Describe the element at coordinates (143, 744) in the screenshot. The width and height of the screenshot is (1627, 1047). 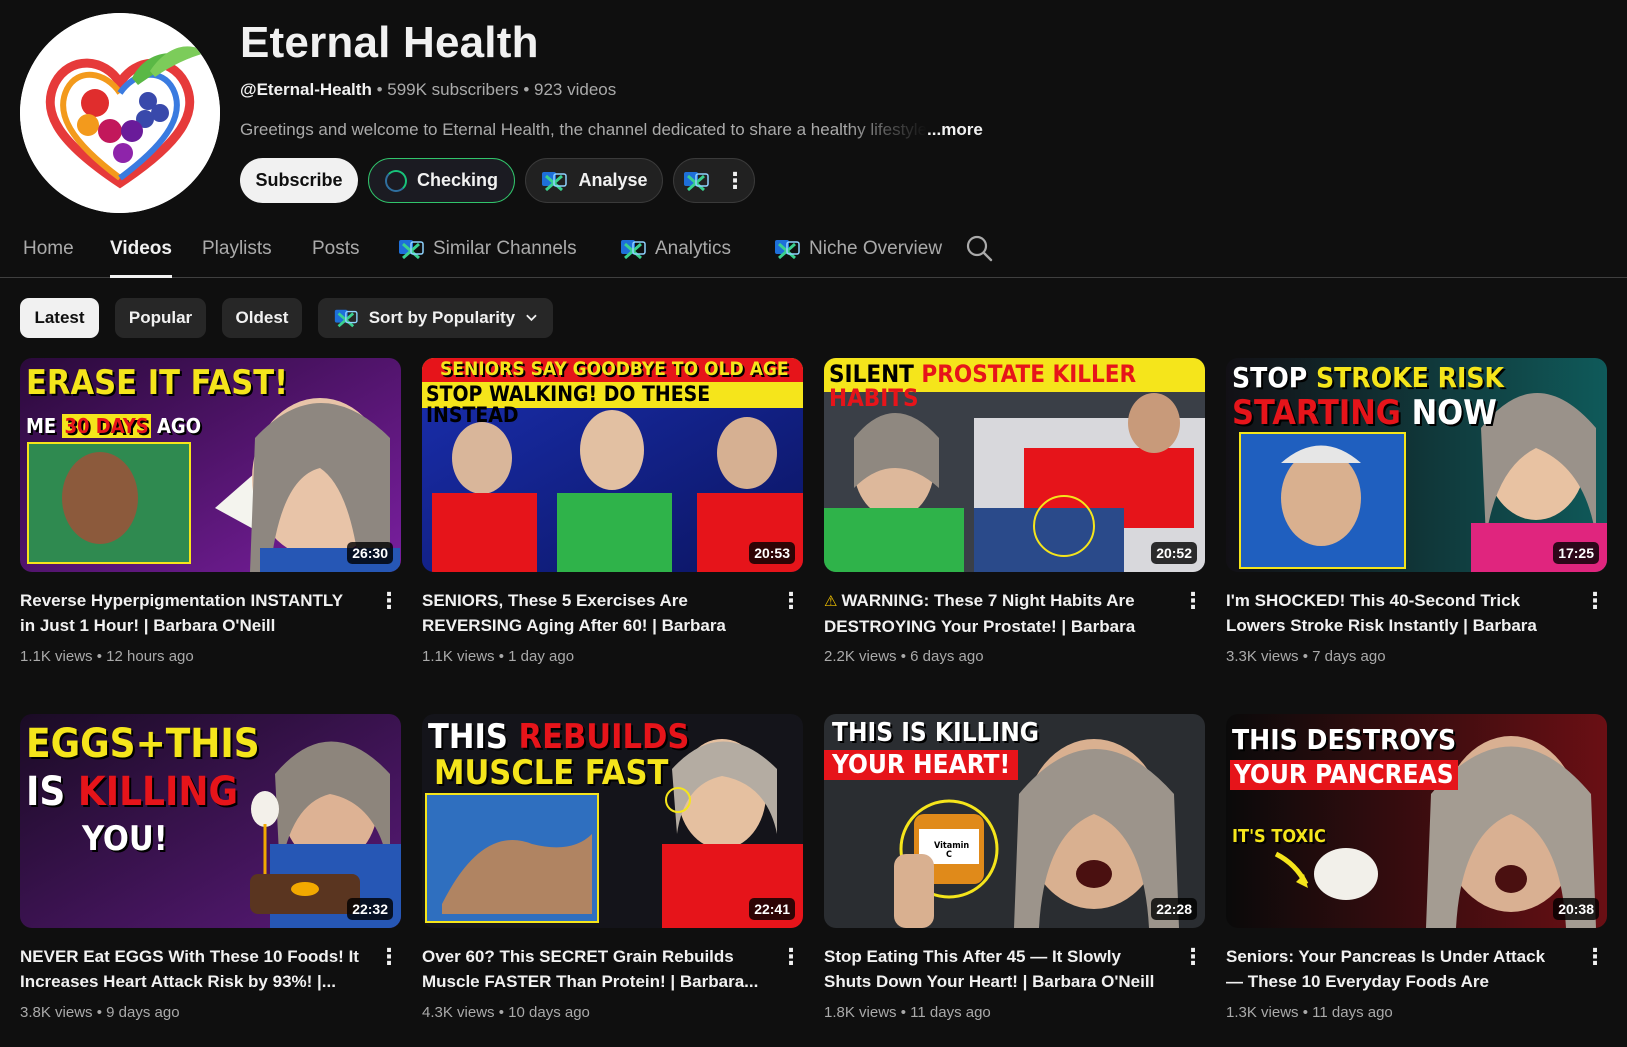
I see `thumb-headline: EGGS+THIS` at that location.